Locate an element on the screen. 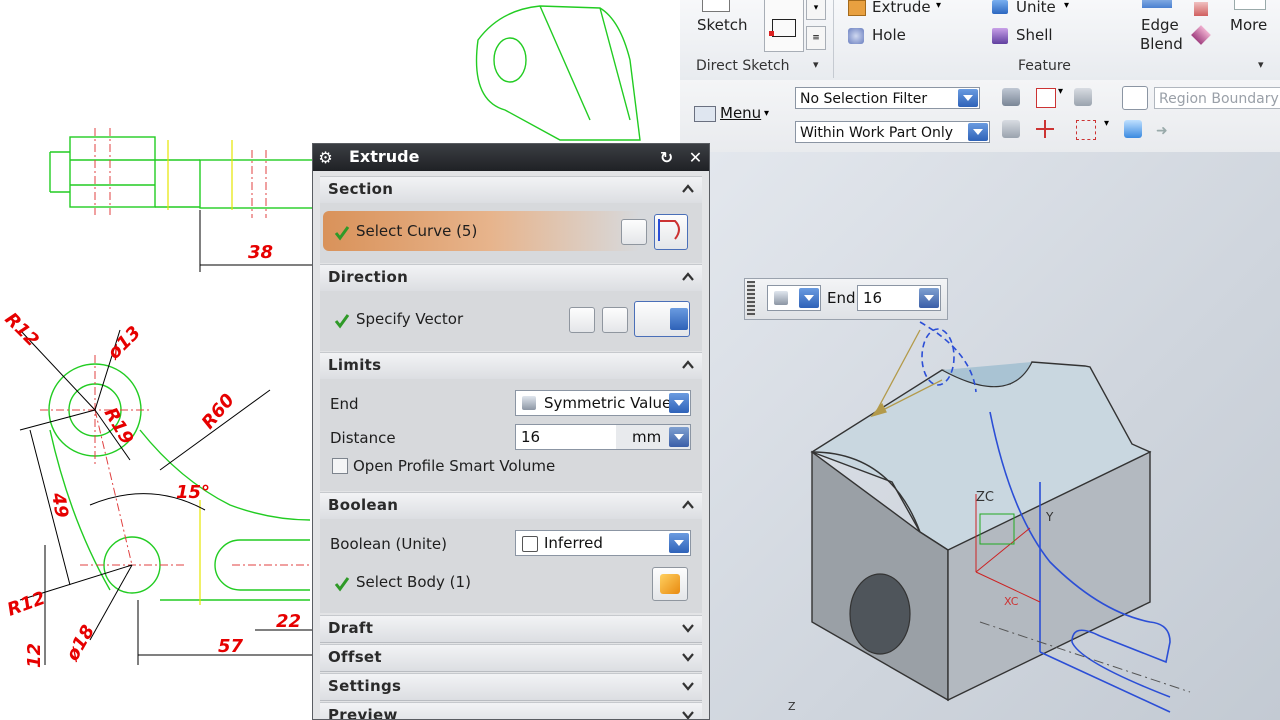  dimension-12: 12 is located at coordinates (34, 655).